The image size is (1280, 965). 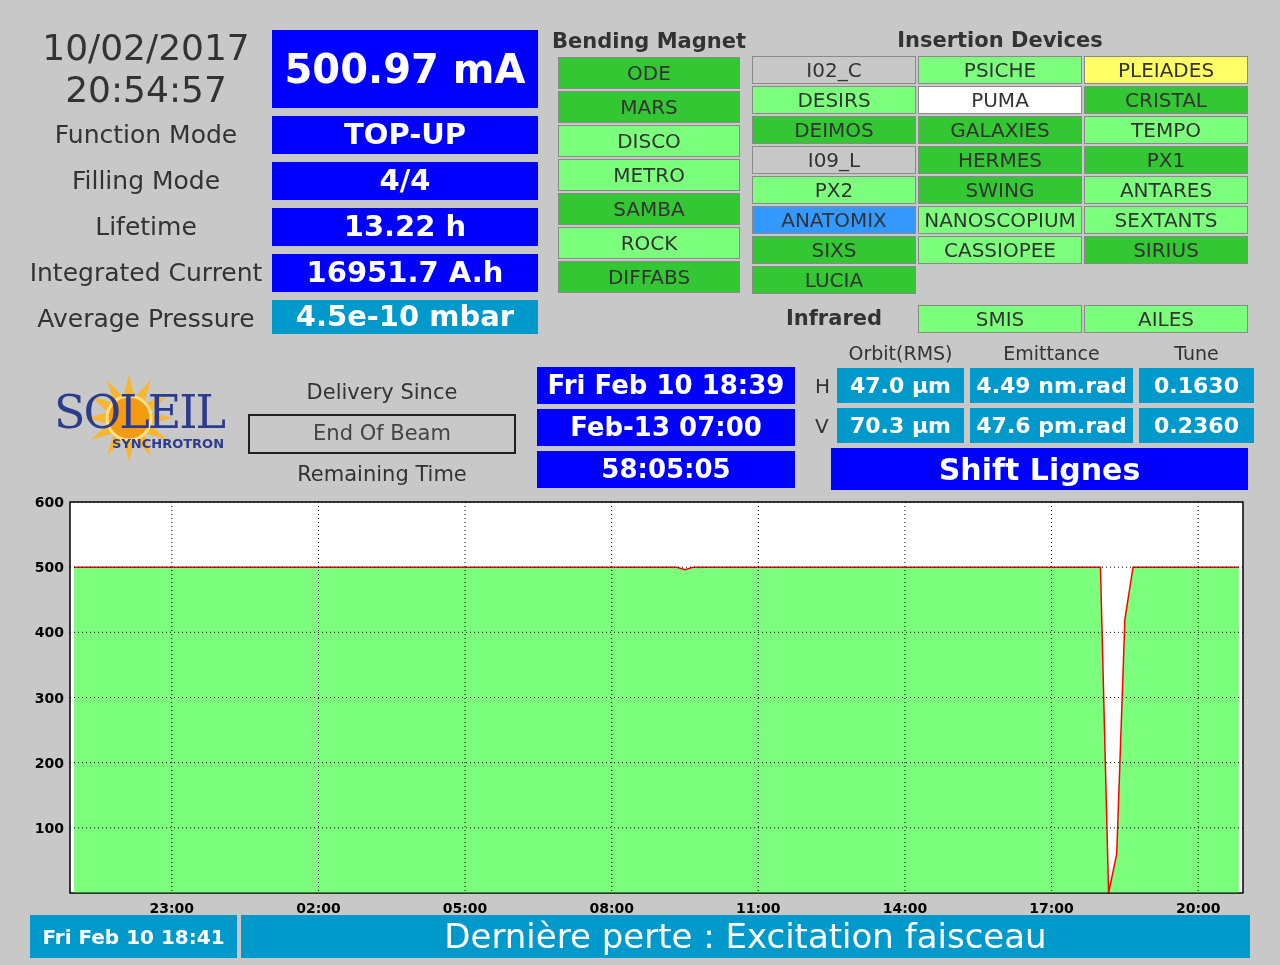 I want to click on axis-tick-label: 02:00, so click(x=318, y=907).